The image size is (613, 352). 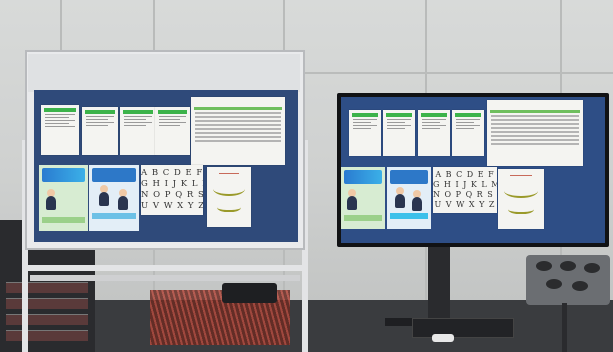 What do you see at coordinates (463, 328) in the screenshot?
I see `keyboard` at bounding box center [463, 328].